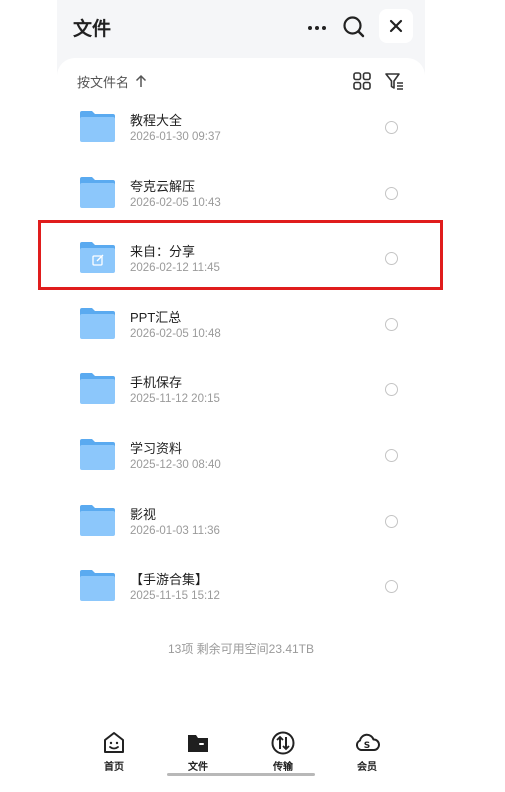 Image resolution: width=505 pixels, height=792 pixels. I want to click on close-icon, so click(396, 26).